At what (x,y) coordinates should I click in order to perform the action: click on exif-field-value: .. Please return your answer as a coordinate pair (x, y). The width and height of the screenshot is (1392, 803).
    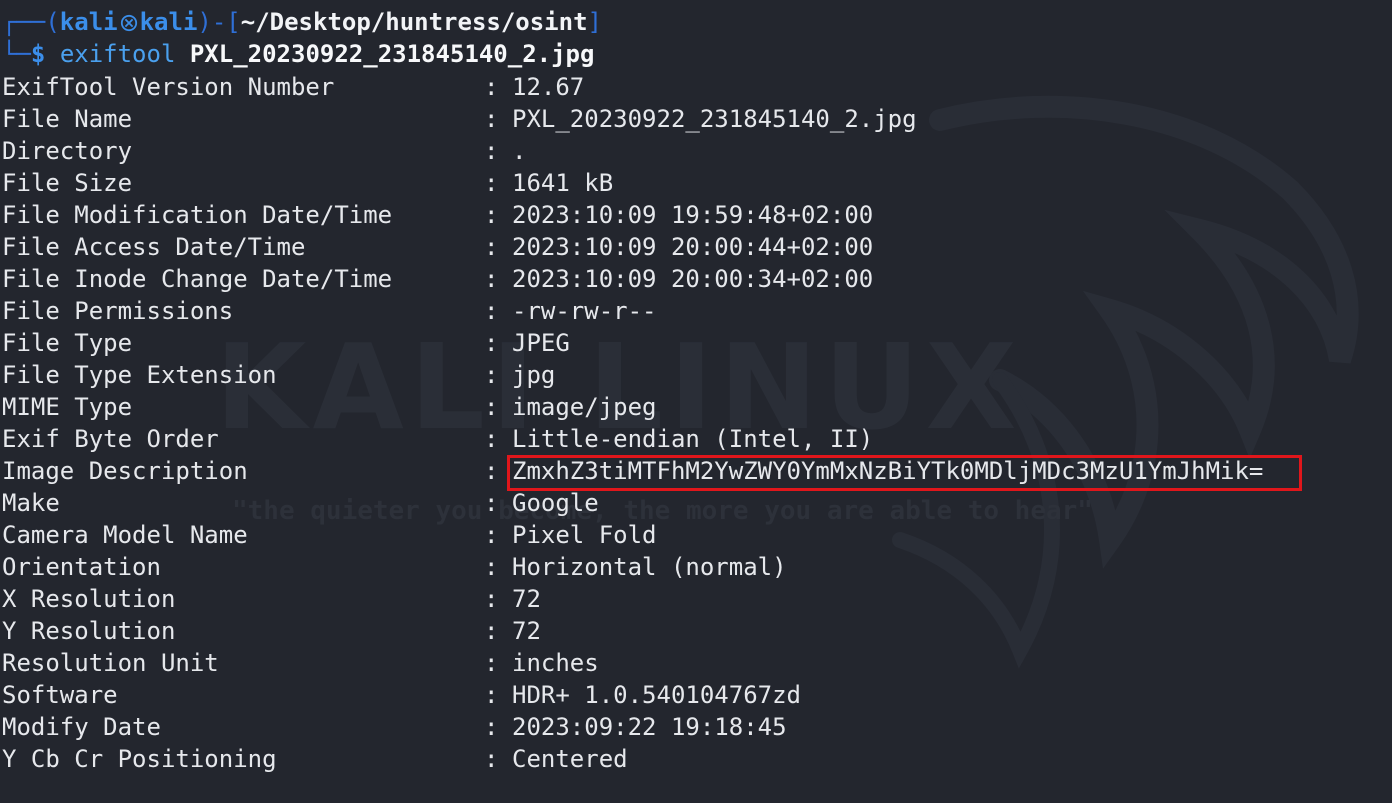
    Looking at the image, I should click on (519, 151).